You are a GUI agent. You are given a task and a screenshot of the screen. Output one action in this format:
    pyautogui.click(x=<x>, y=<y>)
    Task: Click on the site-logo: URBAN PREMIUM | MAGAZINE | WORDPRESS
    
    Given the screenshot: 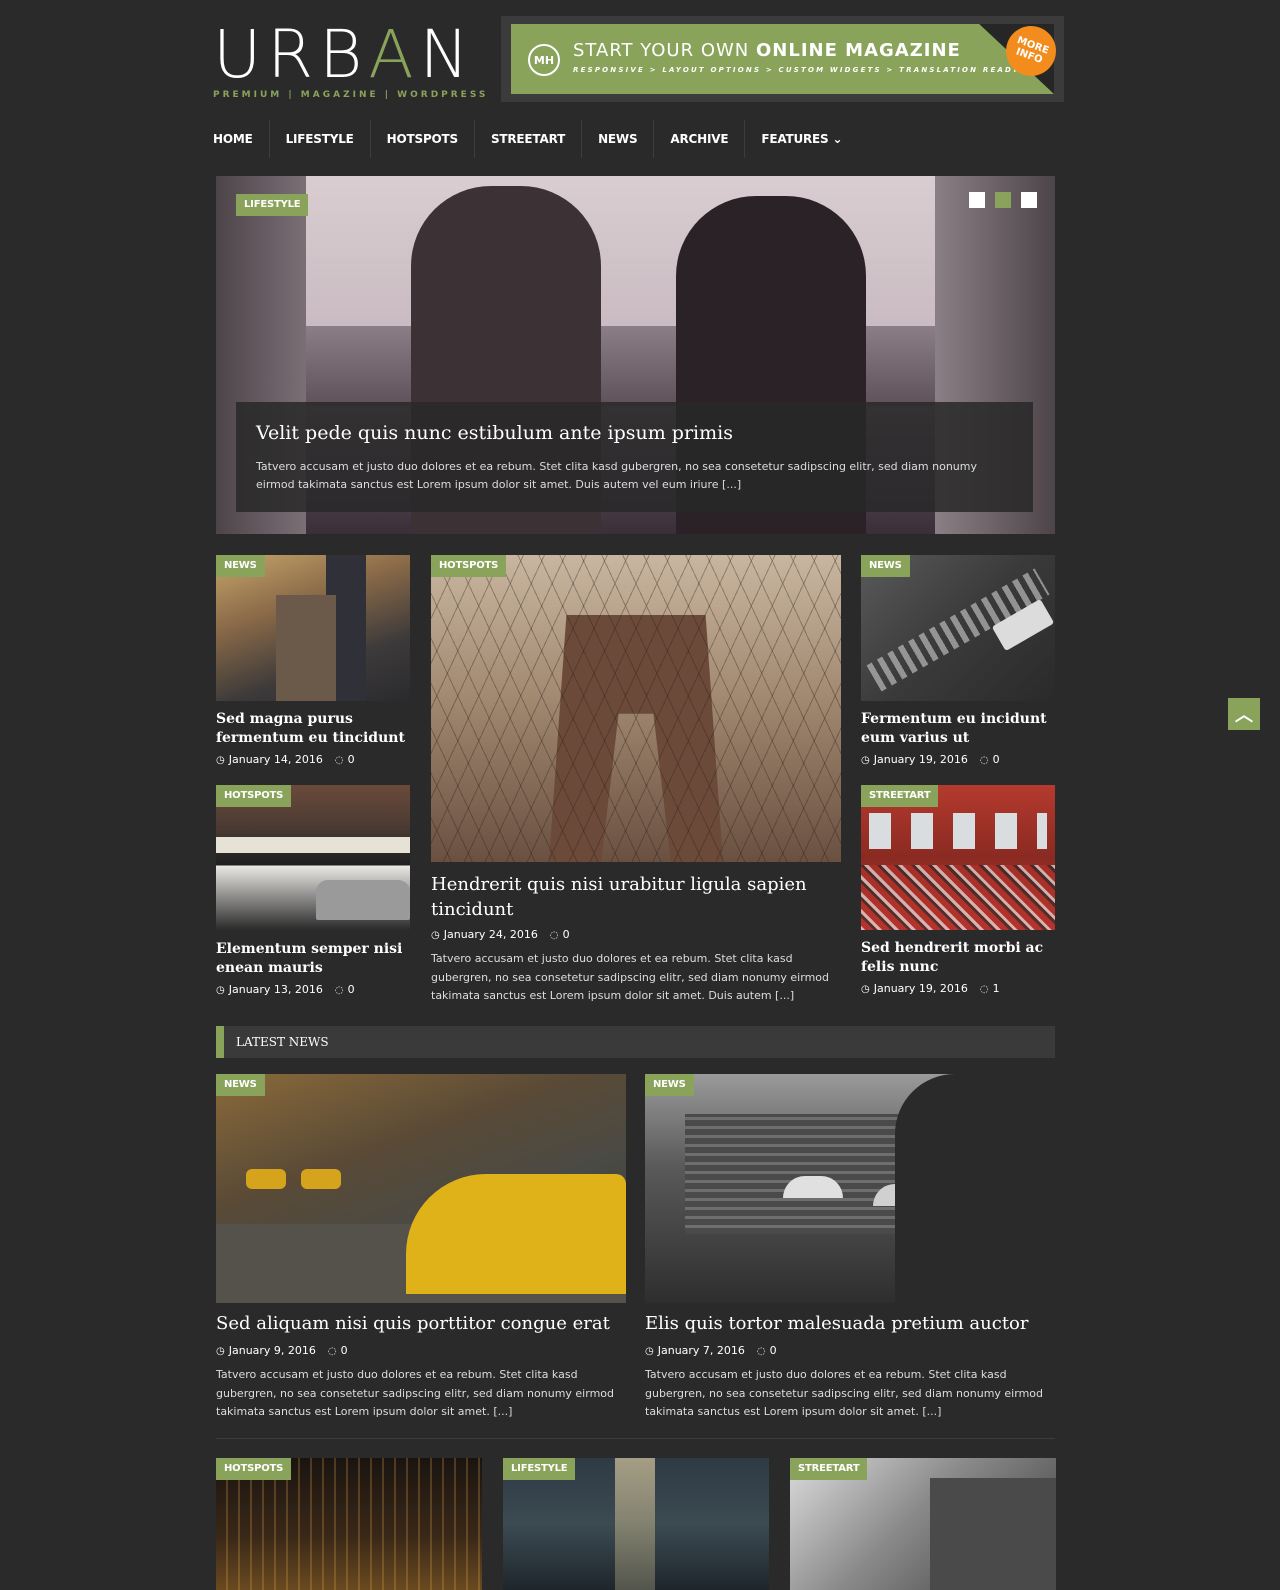 What is the action you would take?
    pyautogui.click(x=351, y=58)
    